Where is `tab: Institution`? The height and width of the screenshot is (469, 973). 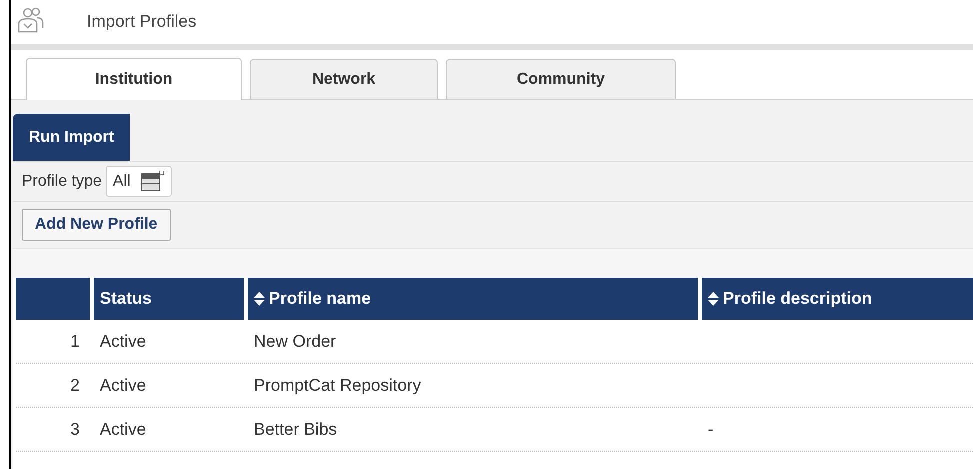 tab: Institution is located at coordinates (134, 79).